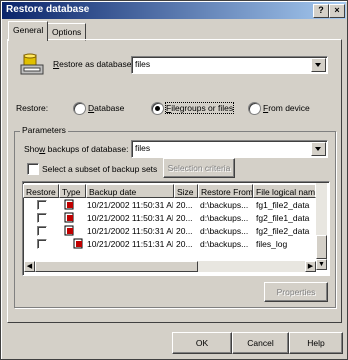 This screenshot has width=348, height=360. I want to click on from-device-text: rom device, so click(289, 108).